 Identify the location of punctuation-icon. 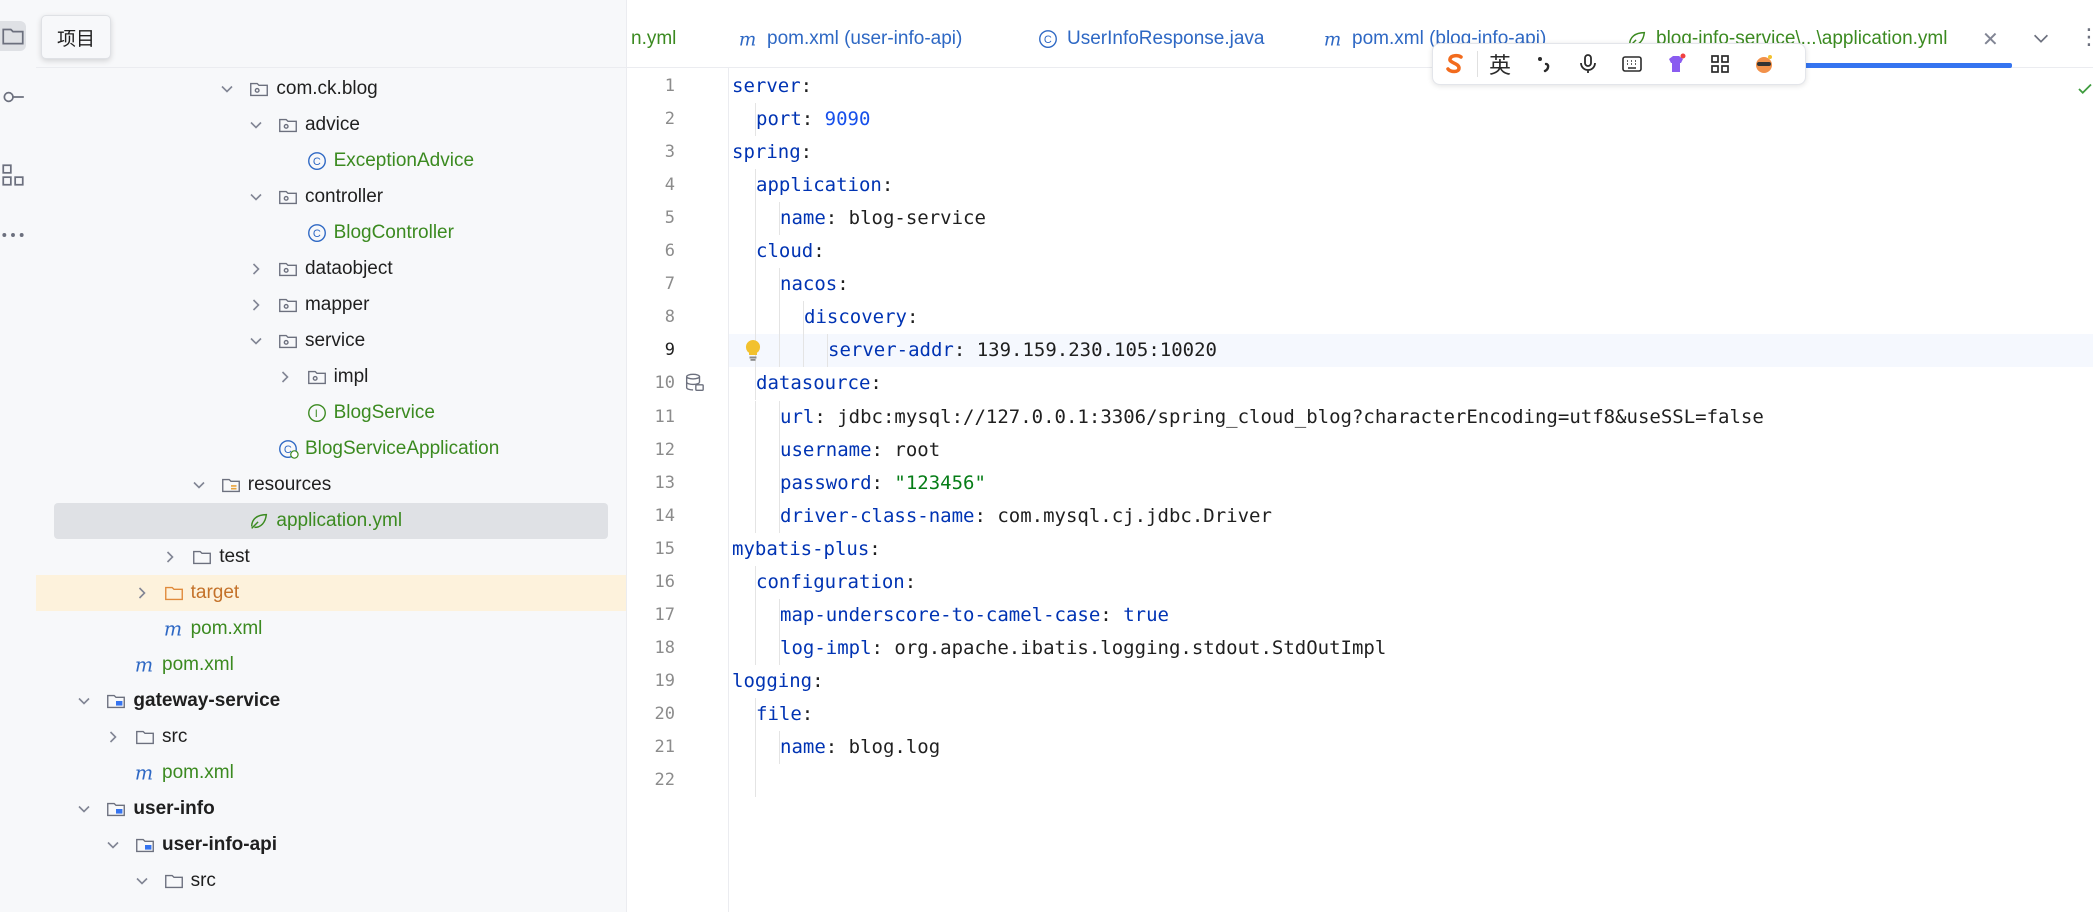
(1544, 64).